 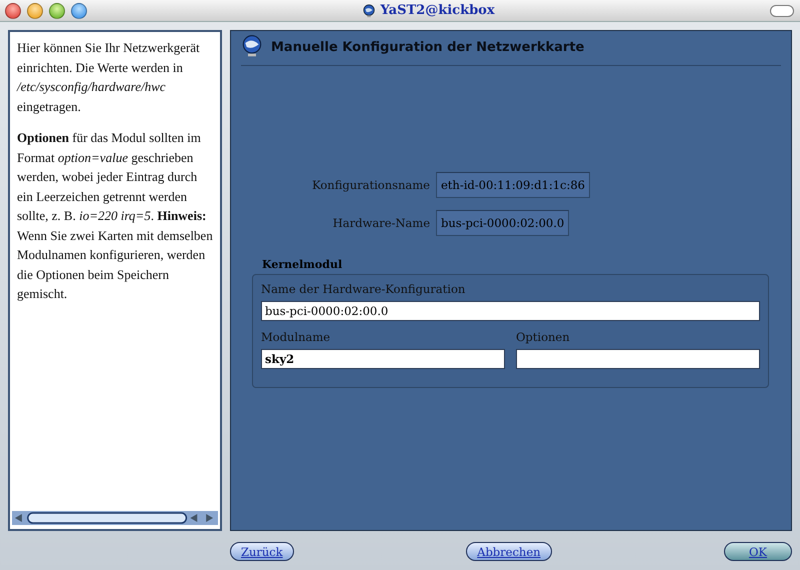 What do you see at coordinates (296, 337) in the screenshot?
I see `field-label: Modulname` at bounding box center [296, 337].